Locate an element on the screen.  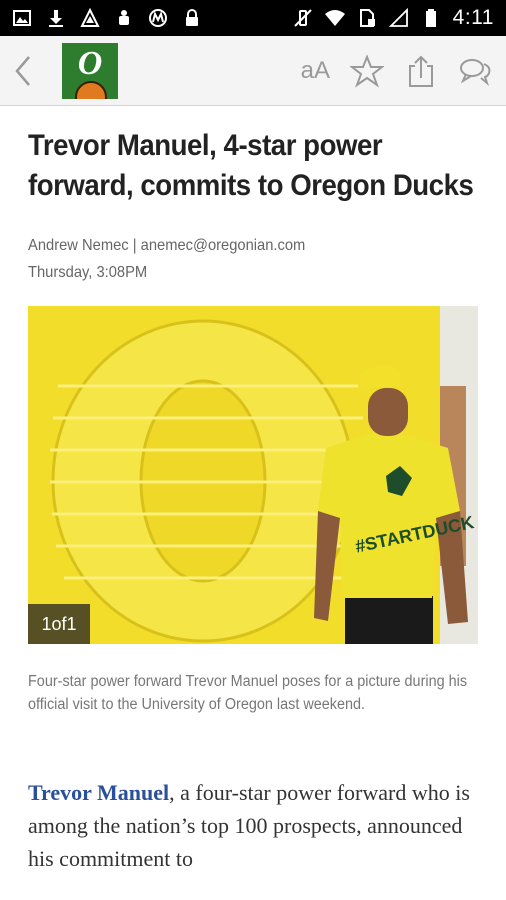
font-size-button: aA is located at coordinates (315, 71).